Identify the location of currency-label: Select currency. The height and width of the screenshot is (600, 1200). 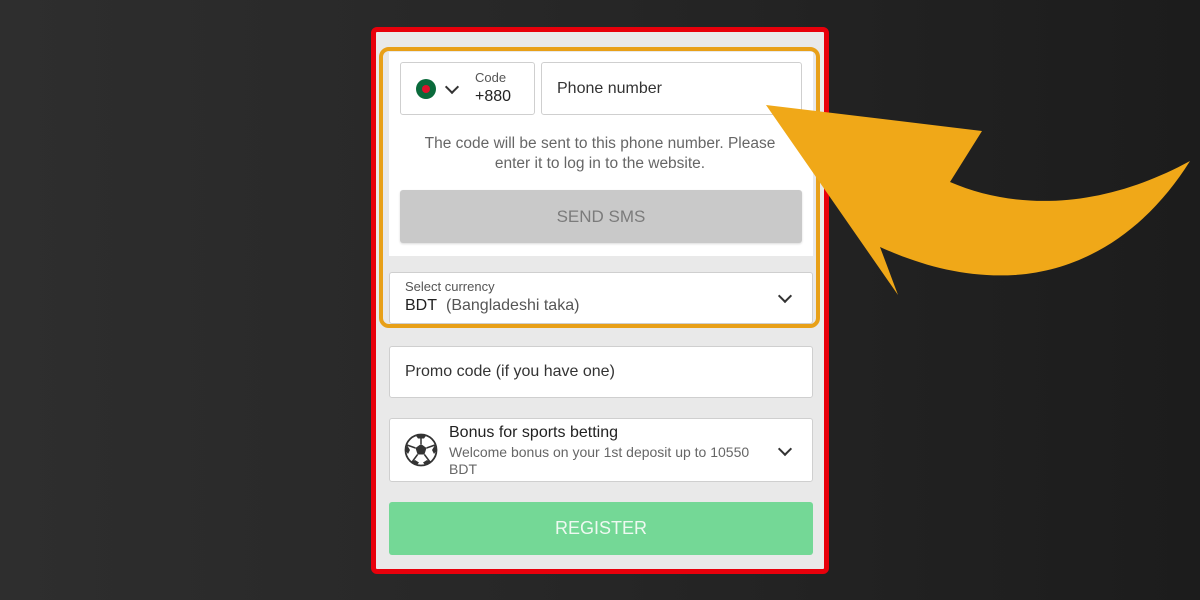
(450, 286).